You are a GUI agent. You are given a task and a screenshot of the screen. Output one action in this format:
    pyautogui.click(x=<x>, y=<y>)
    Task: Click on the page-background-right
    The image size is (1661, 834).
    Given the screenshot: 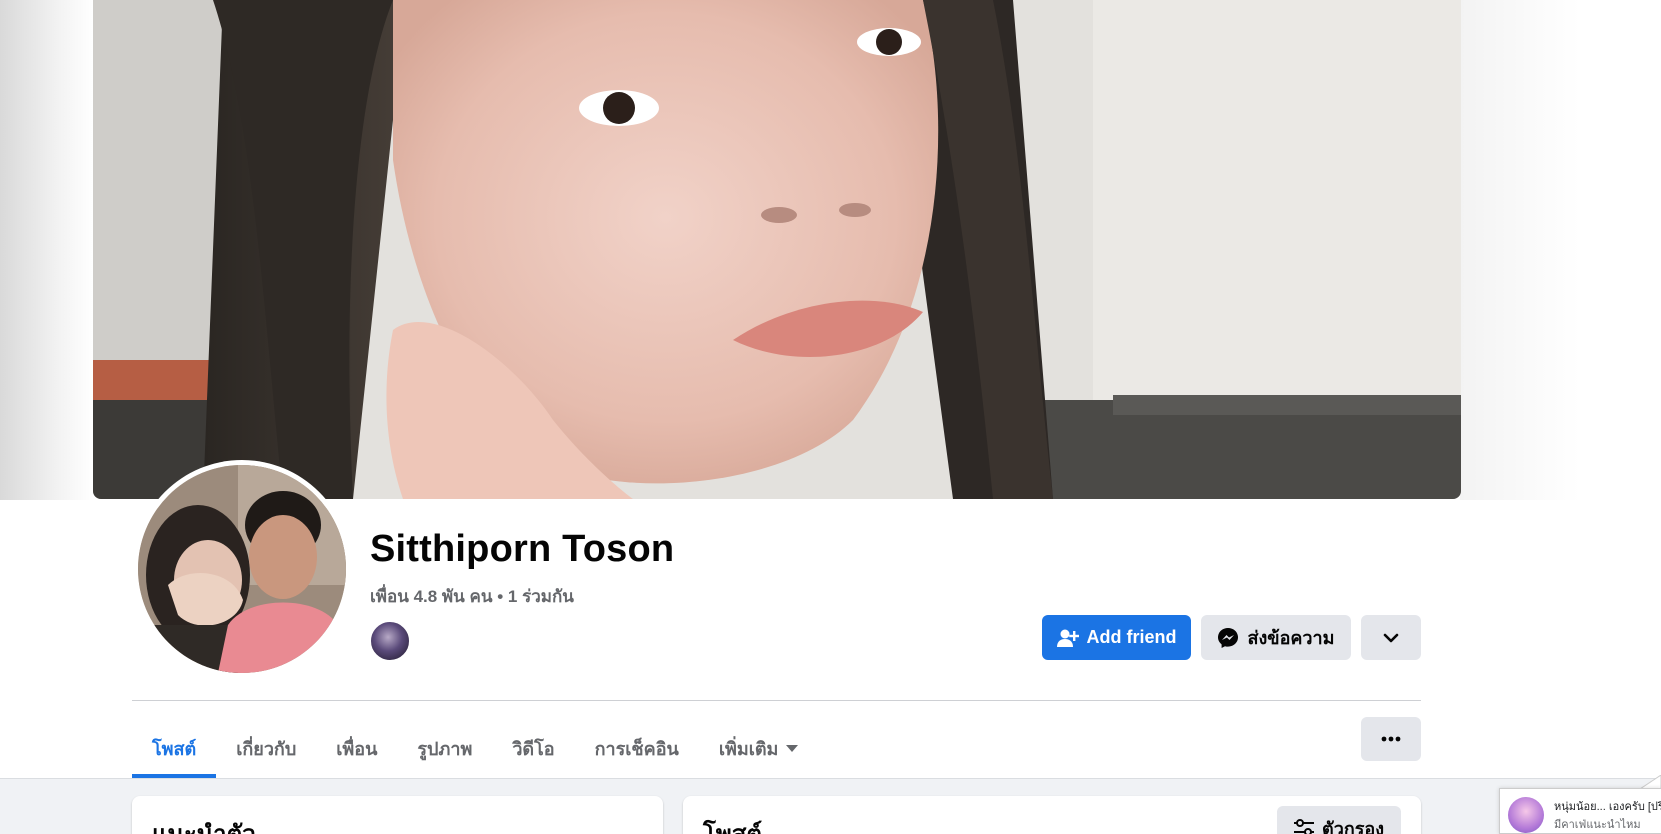 What is the action you would take?
    pyautogui.click(x=1560, y=250)
    